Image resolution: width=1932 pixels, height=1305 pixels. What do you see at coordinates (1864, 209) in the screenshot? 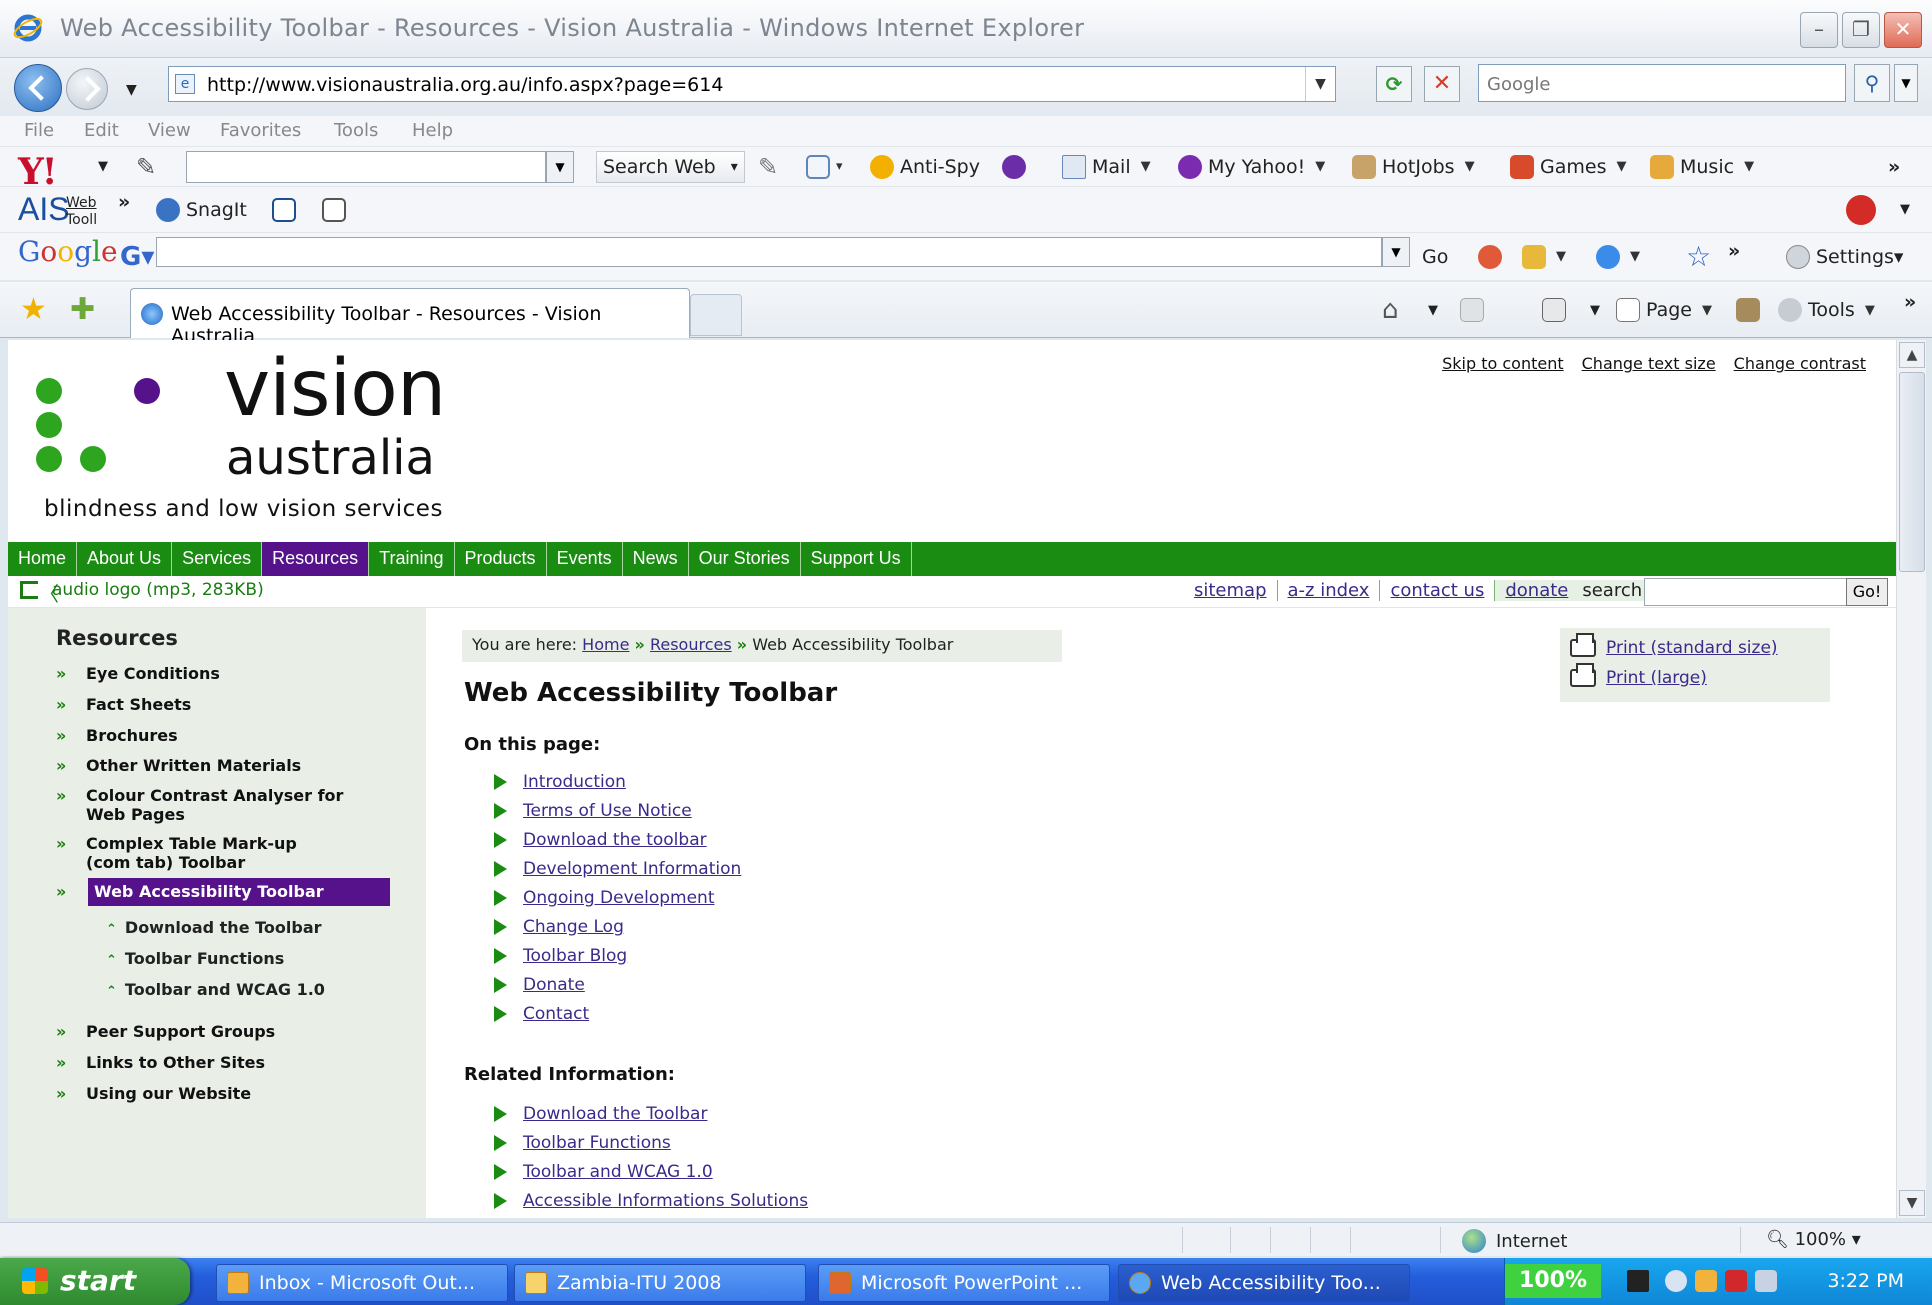
I see `pdf-icon` at bounding box center [1864, 209].